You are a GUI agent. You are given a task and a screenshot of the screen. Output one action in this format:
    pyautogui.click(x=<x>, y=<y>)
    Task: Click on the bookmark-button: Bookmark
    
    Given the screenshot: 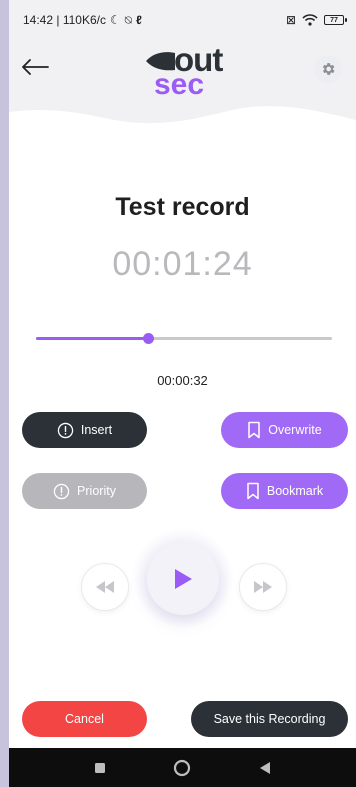 What is the action you would take?
    pyautogui.click(x=284, y=491)
    